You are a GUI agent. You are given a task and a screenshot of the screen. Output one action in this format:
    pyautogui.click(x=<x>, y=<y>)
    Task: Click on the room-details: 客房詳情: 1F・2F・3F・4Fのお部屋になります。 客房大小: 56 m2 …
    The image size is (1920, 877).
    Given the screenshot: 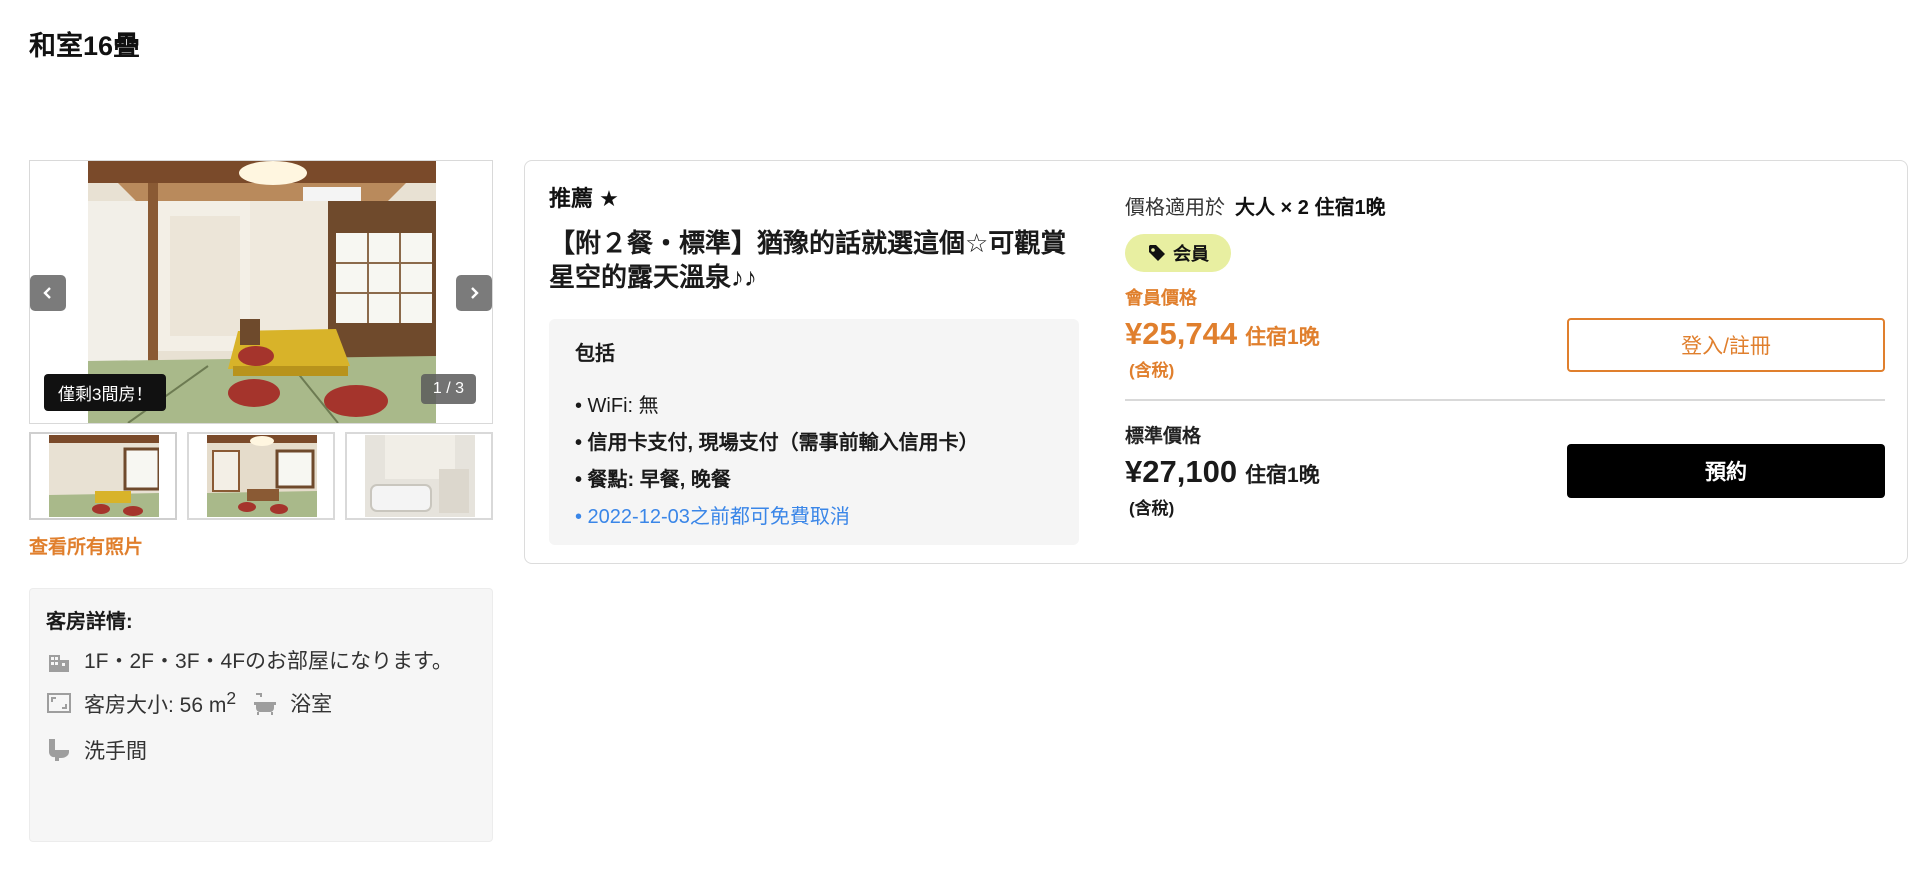 What is the action you would take?
    pyautogui.click(x=261, y=715)
    